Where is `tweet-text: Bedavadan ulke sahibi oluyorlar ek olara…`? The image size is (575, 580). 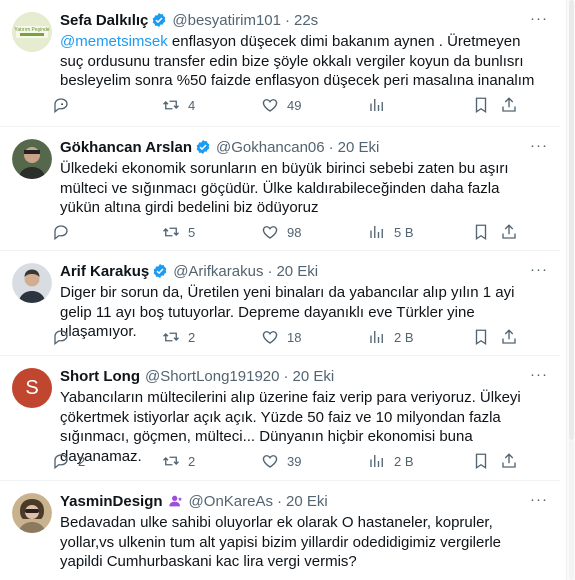 tweet-text: Bedavadan ulke sahibi oluyorlar ek olara… is located at coordinates (280, 542).